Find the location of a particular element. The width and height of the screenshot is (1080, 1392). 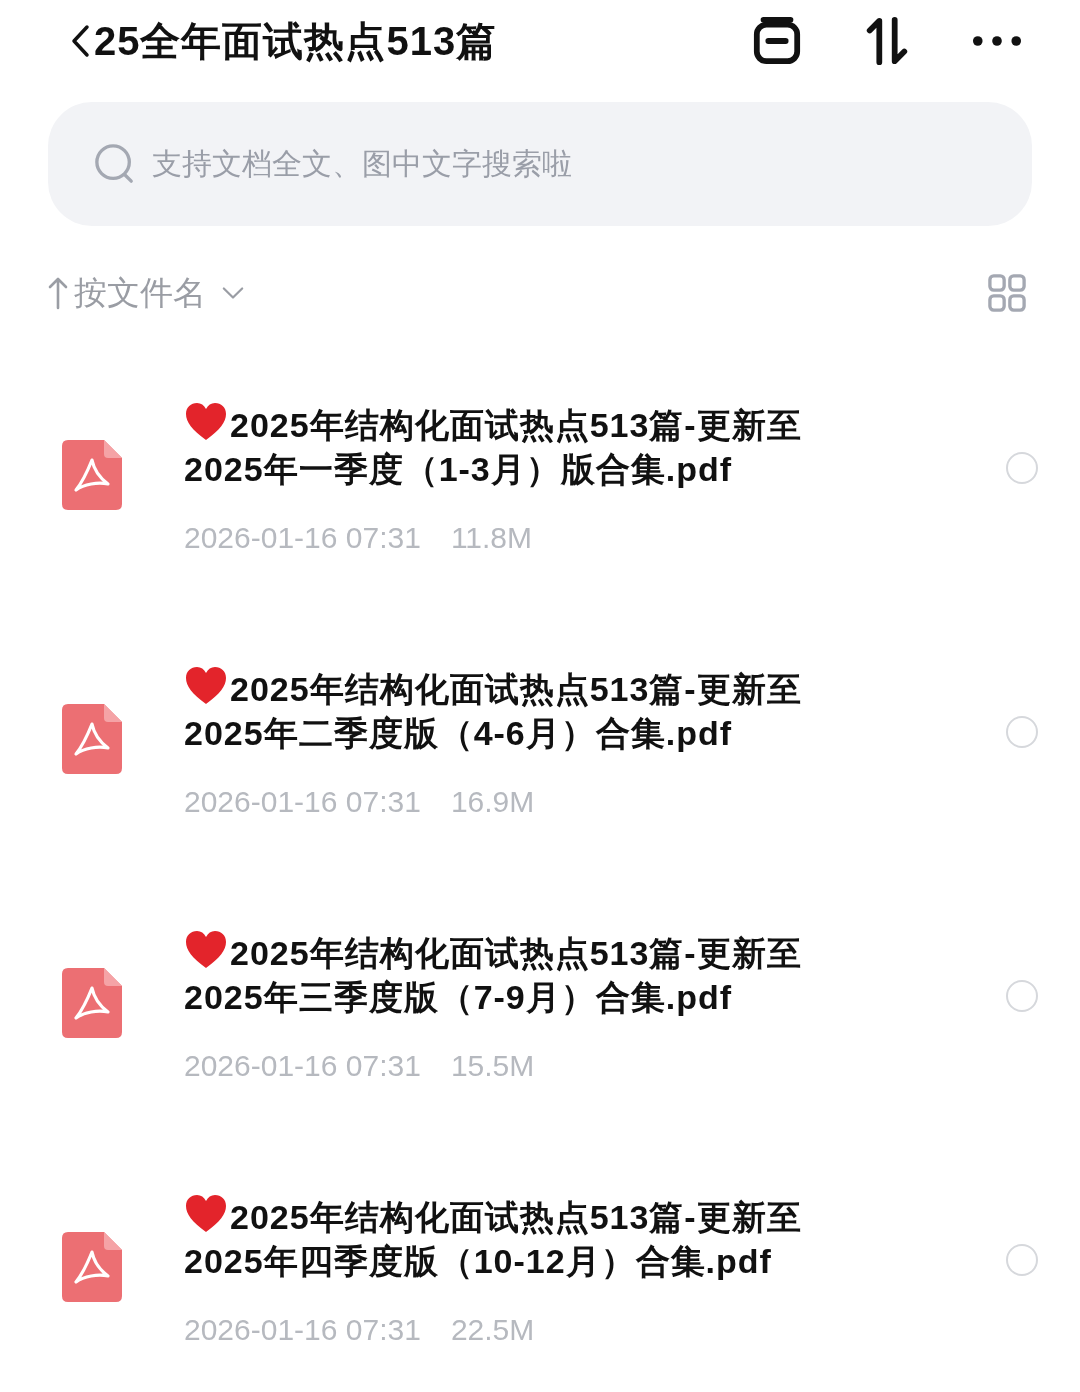

file-name: 2025年结构化面试热点513篇-更新至2025年一季度（1-3月）版合集.pdf is located at coordinates (529, 446).